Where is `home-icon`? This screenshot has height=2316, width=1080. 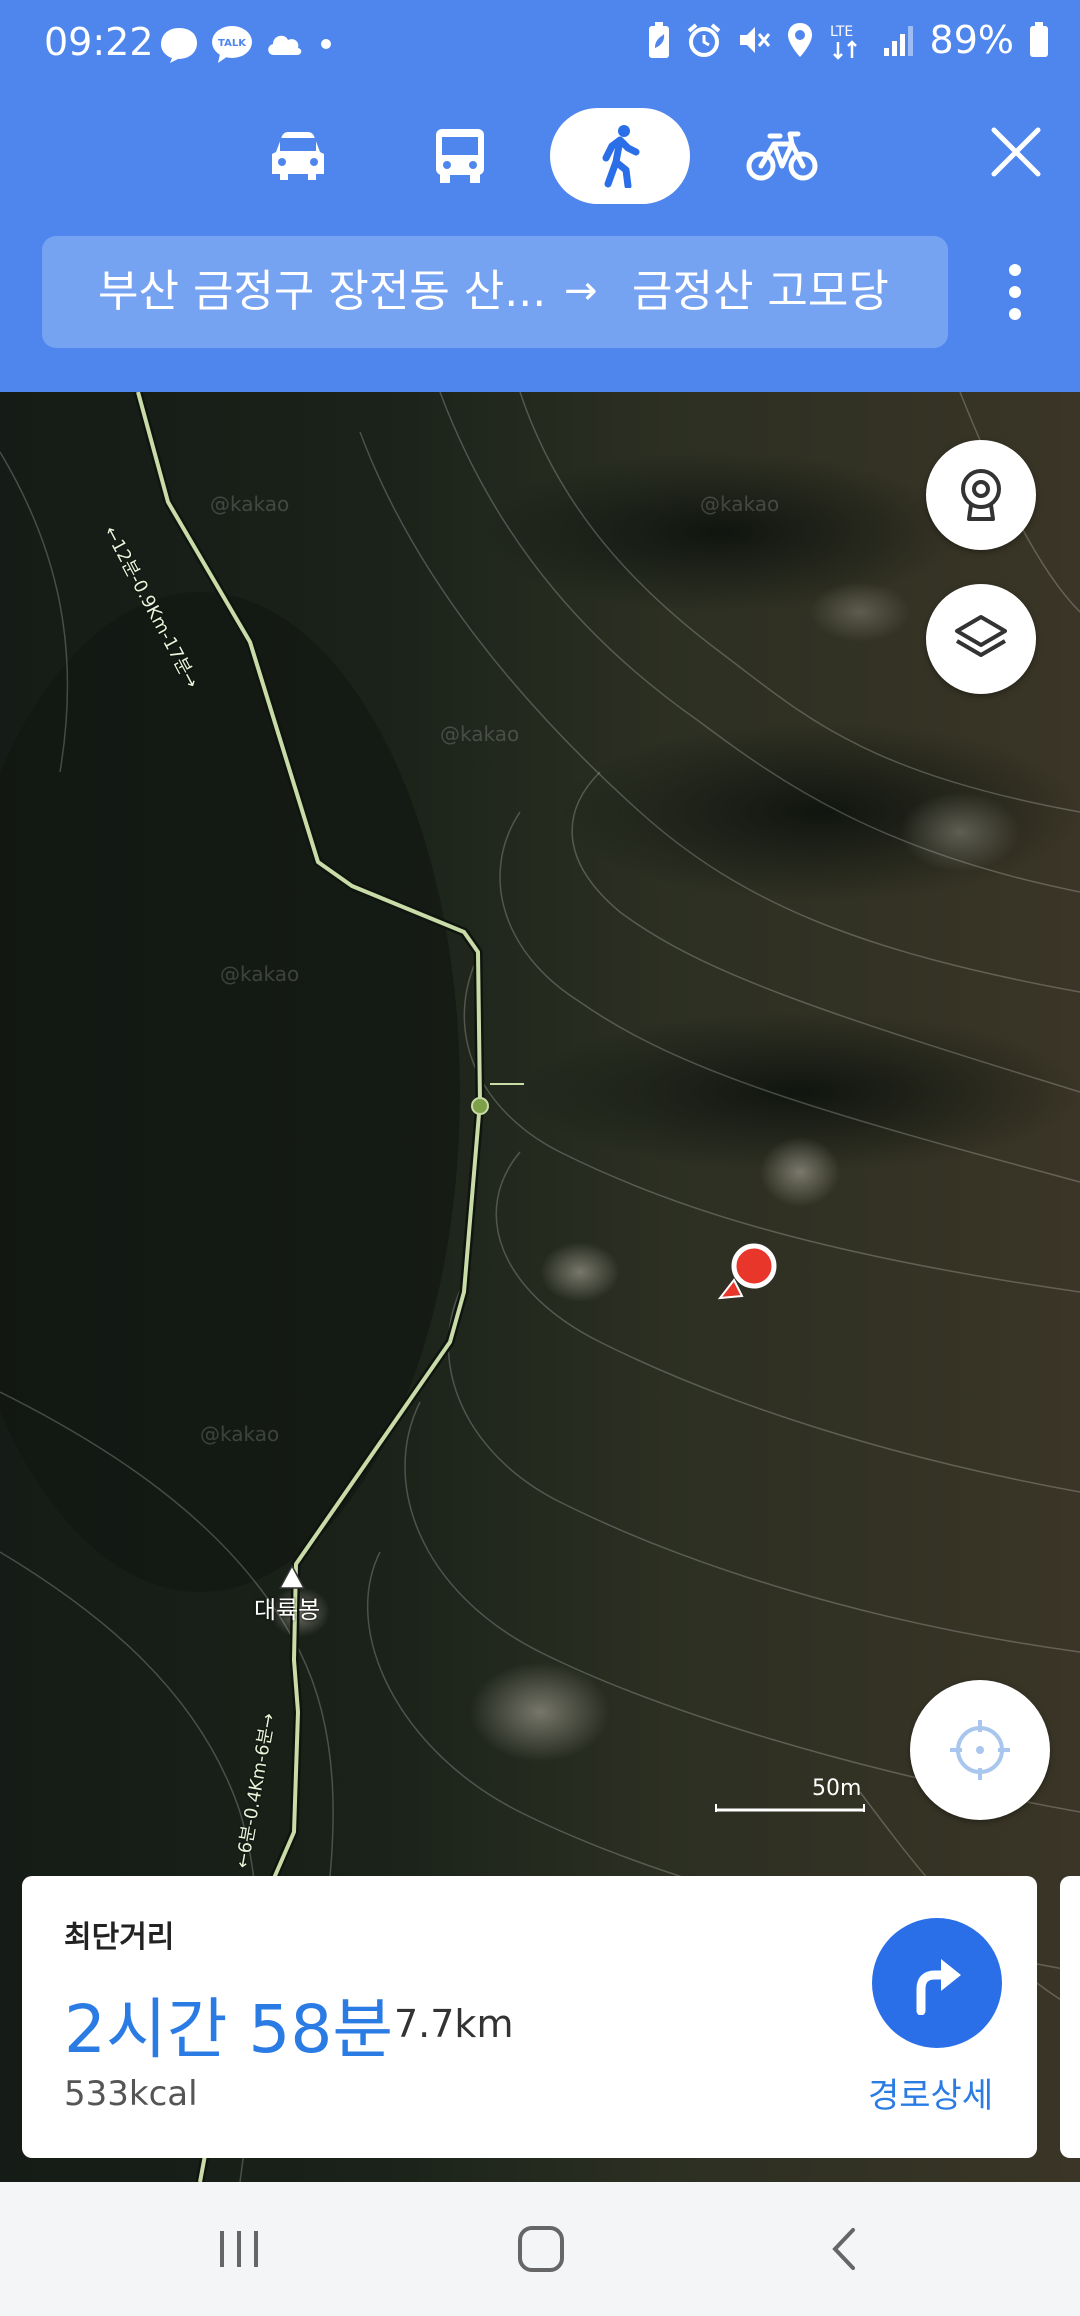 home-icon is located at coordinates (541, 2249).